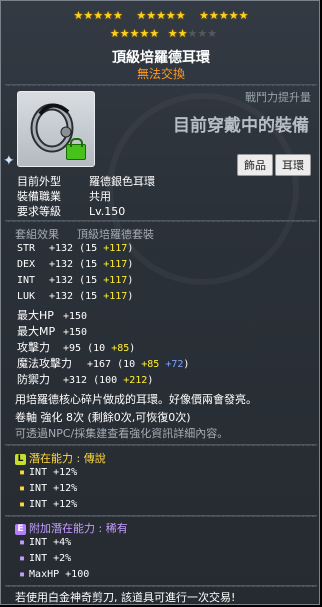 The width and height of the screenshot is (322, 607). I want to click on item-icon-frame, so click(56, 129).